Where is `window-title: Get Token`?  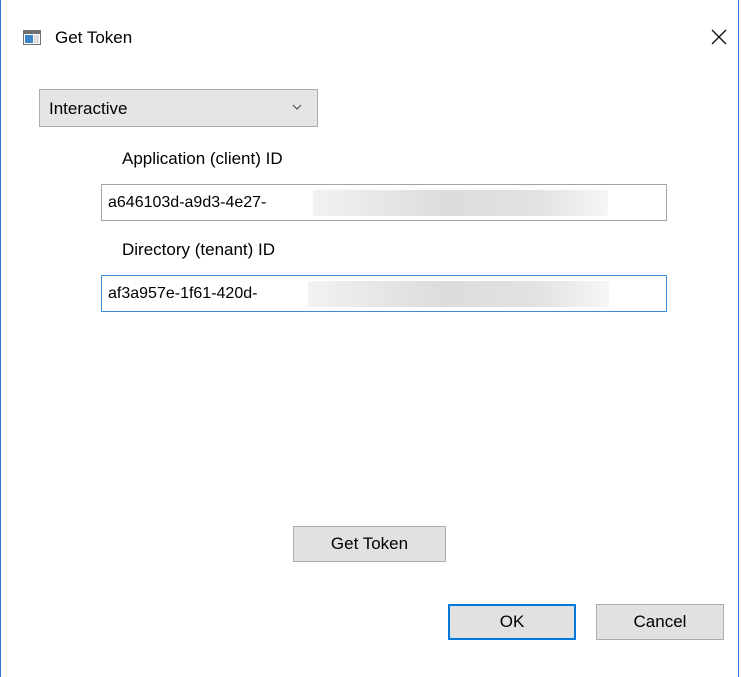
window-title: Get Token is located at coordinates (94, 37).